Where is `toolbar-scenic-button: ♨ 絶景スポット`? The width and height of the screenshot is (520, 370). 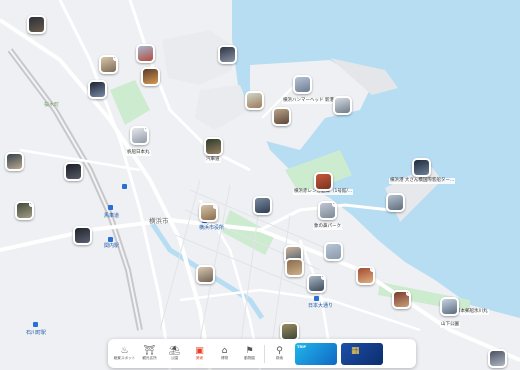 toolbar-scenic-button: ♨ 絶景スポット is located at coordinates (124, 353).